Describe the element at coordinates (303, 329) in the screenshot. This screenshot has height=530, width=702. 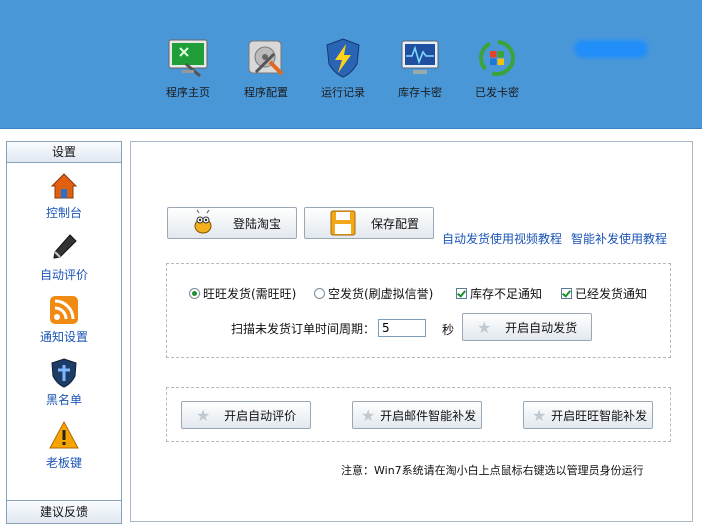
I see `scan-period-label: 扫描未发货订单时间周期：` at that location.